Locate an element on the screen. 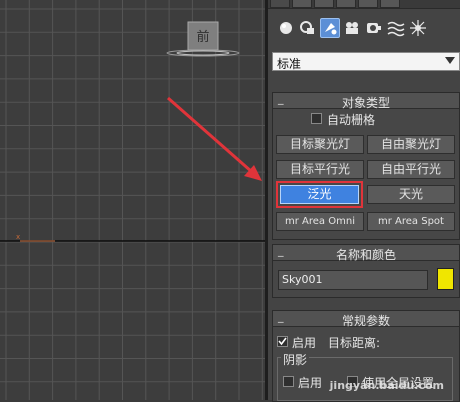  helpers-icon is located at coordinates (374, 28).